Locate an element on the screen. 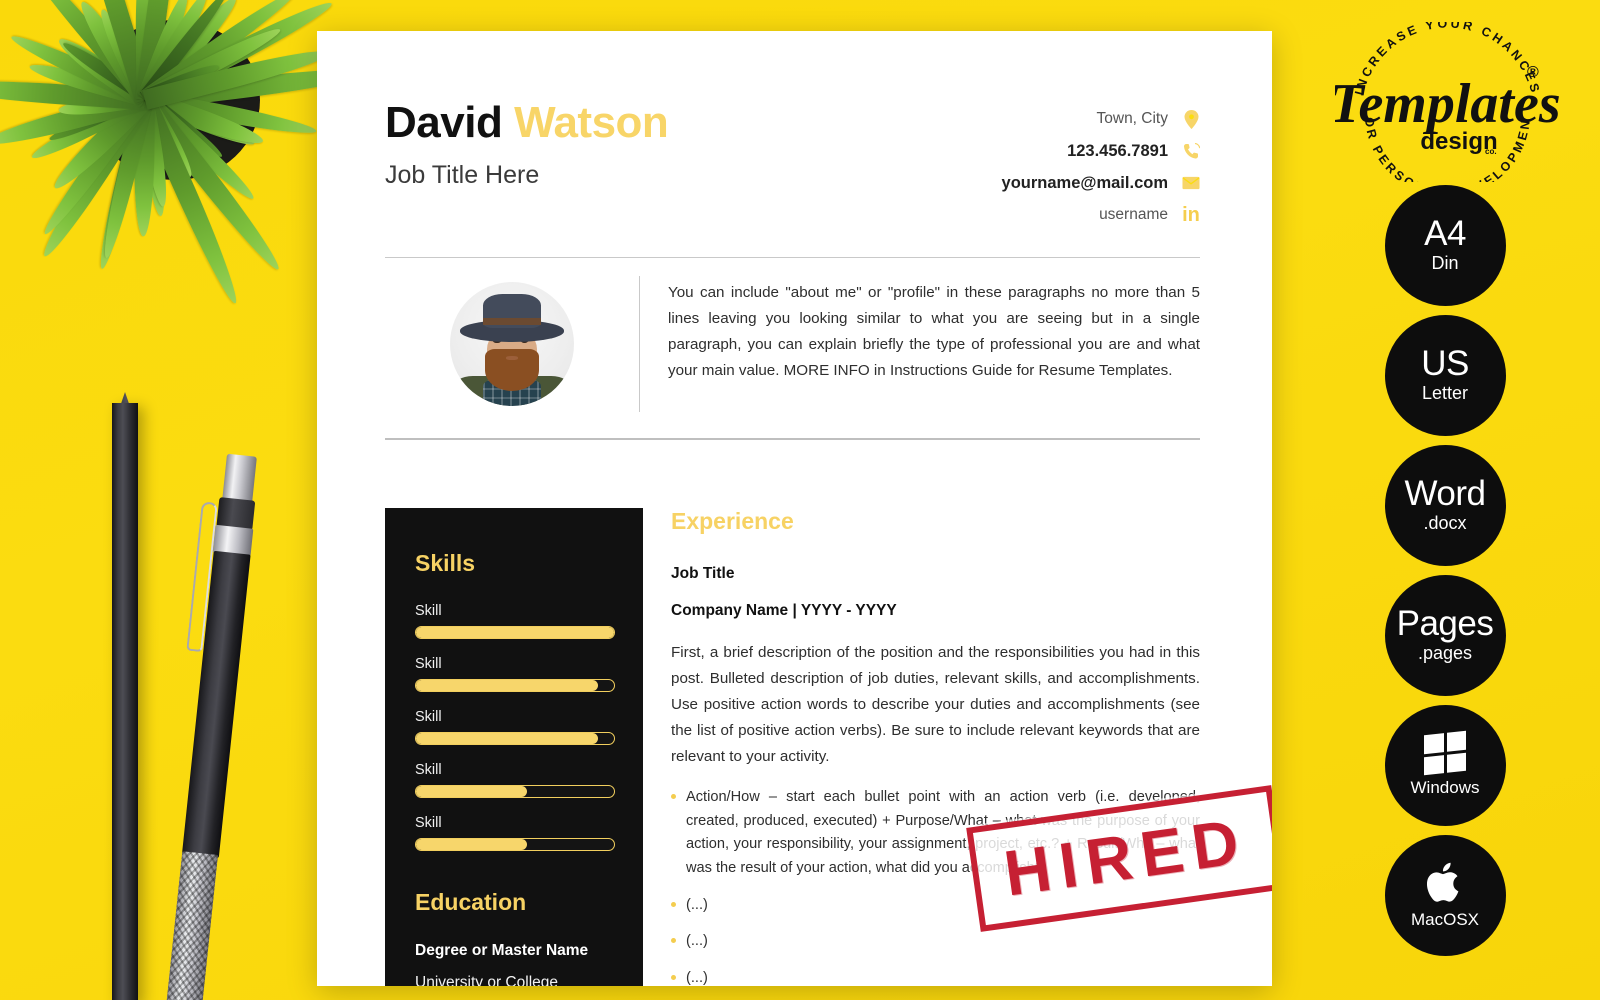 This screenshot has height=1000, width=1600. contact-location-text: Town, City is located at coordinates (1132, 118).